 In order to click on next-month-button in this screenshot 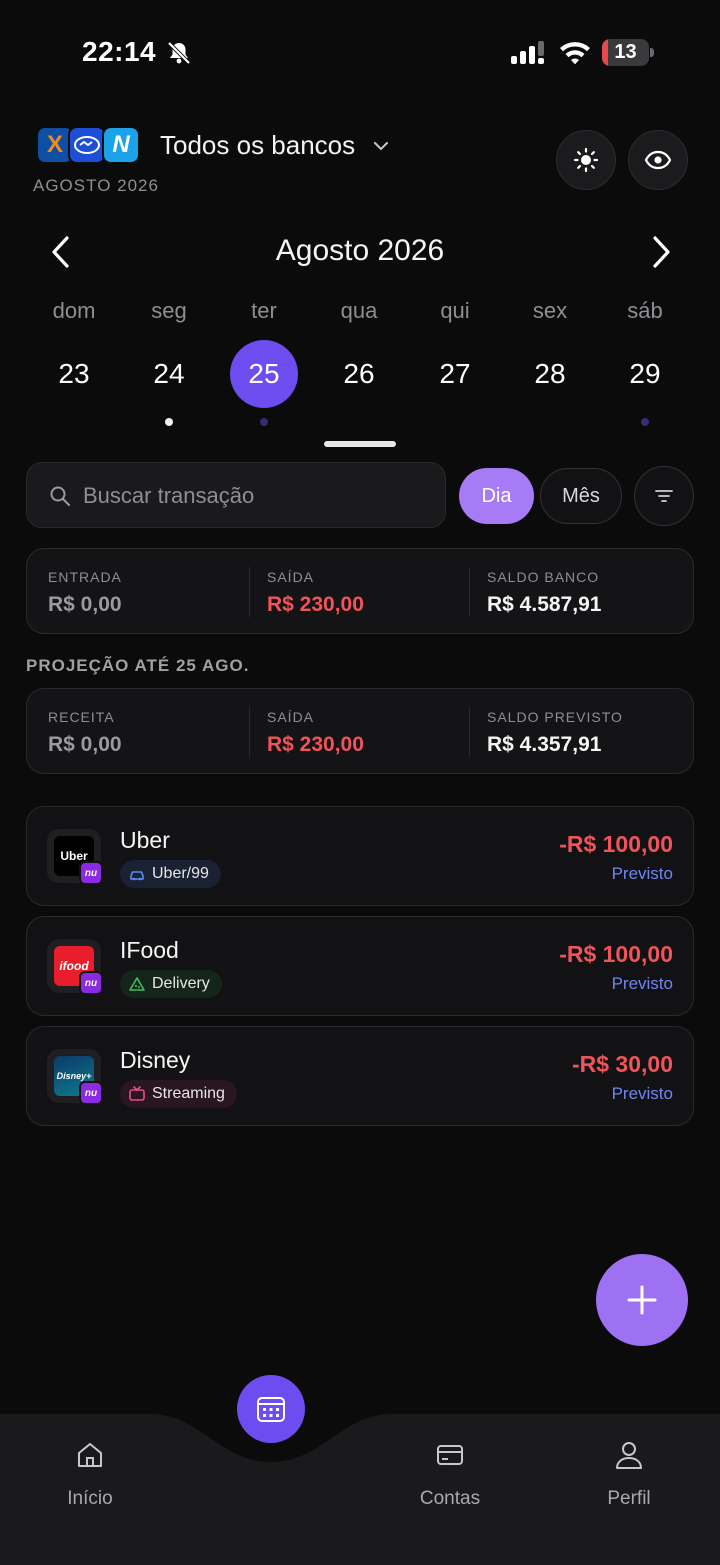, I will do `click(661, 252)`.